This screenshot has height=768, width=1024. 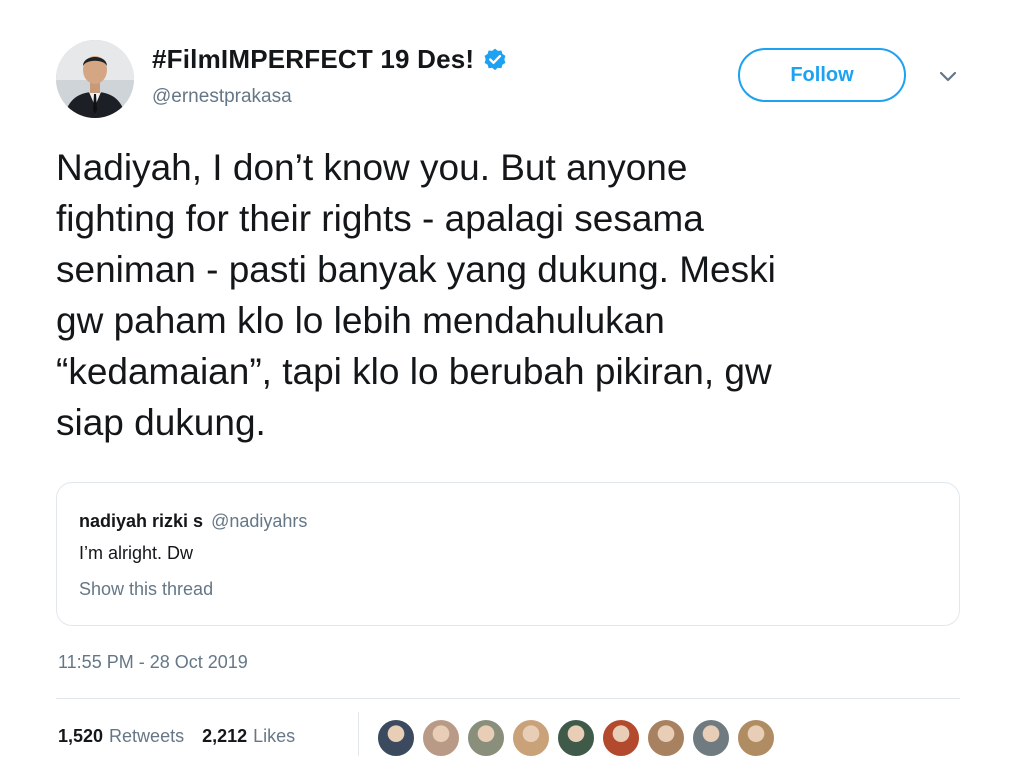 I want to click on likes-count: 2,212, so click(x=225, y=736).